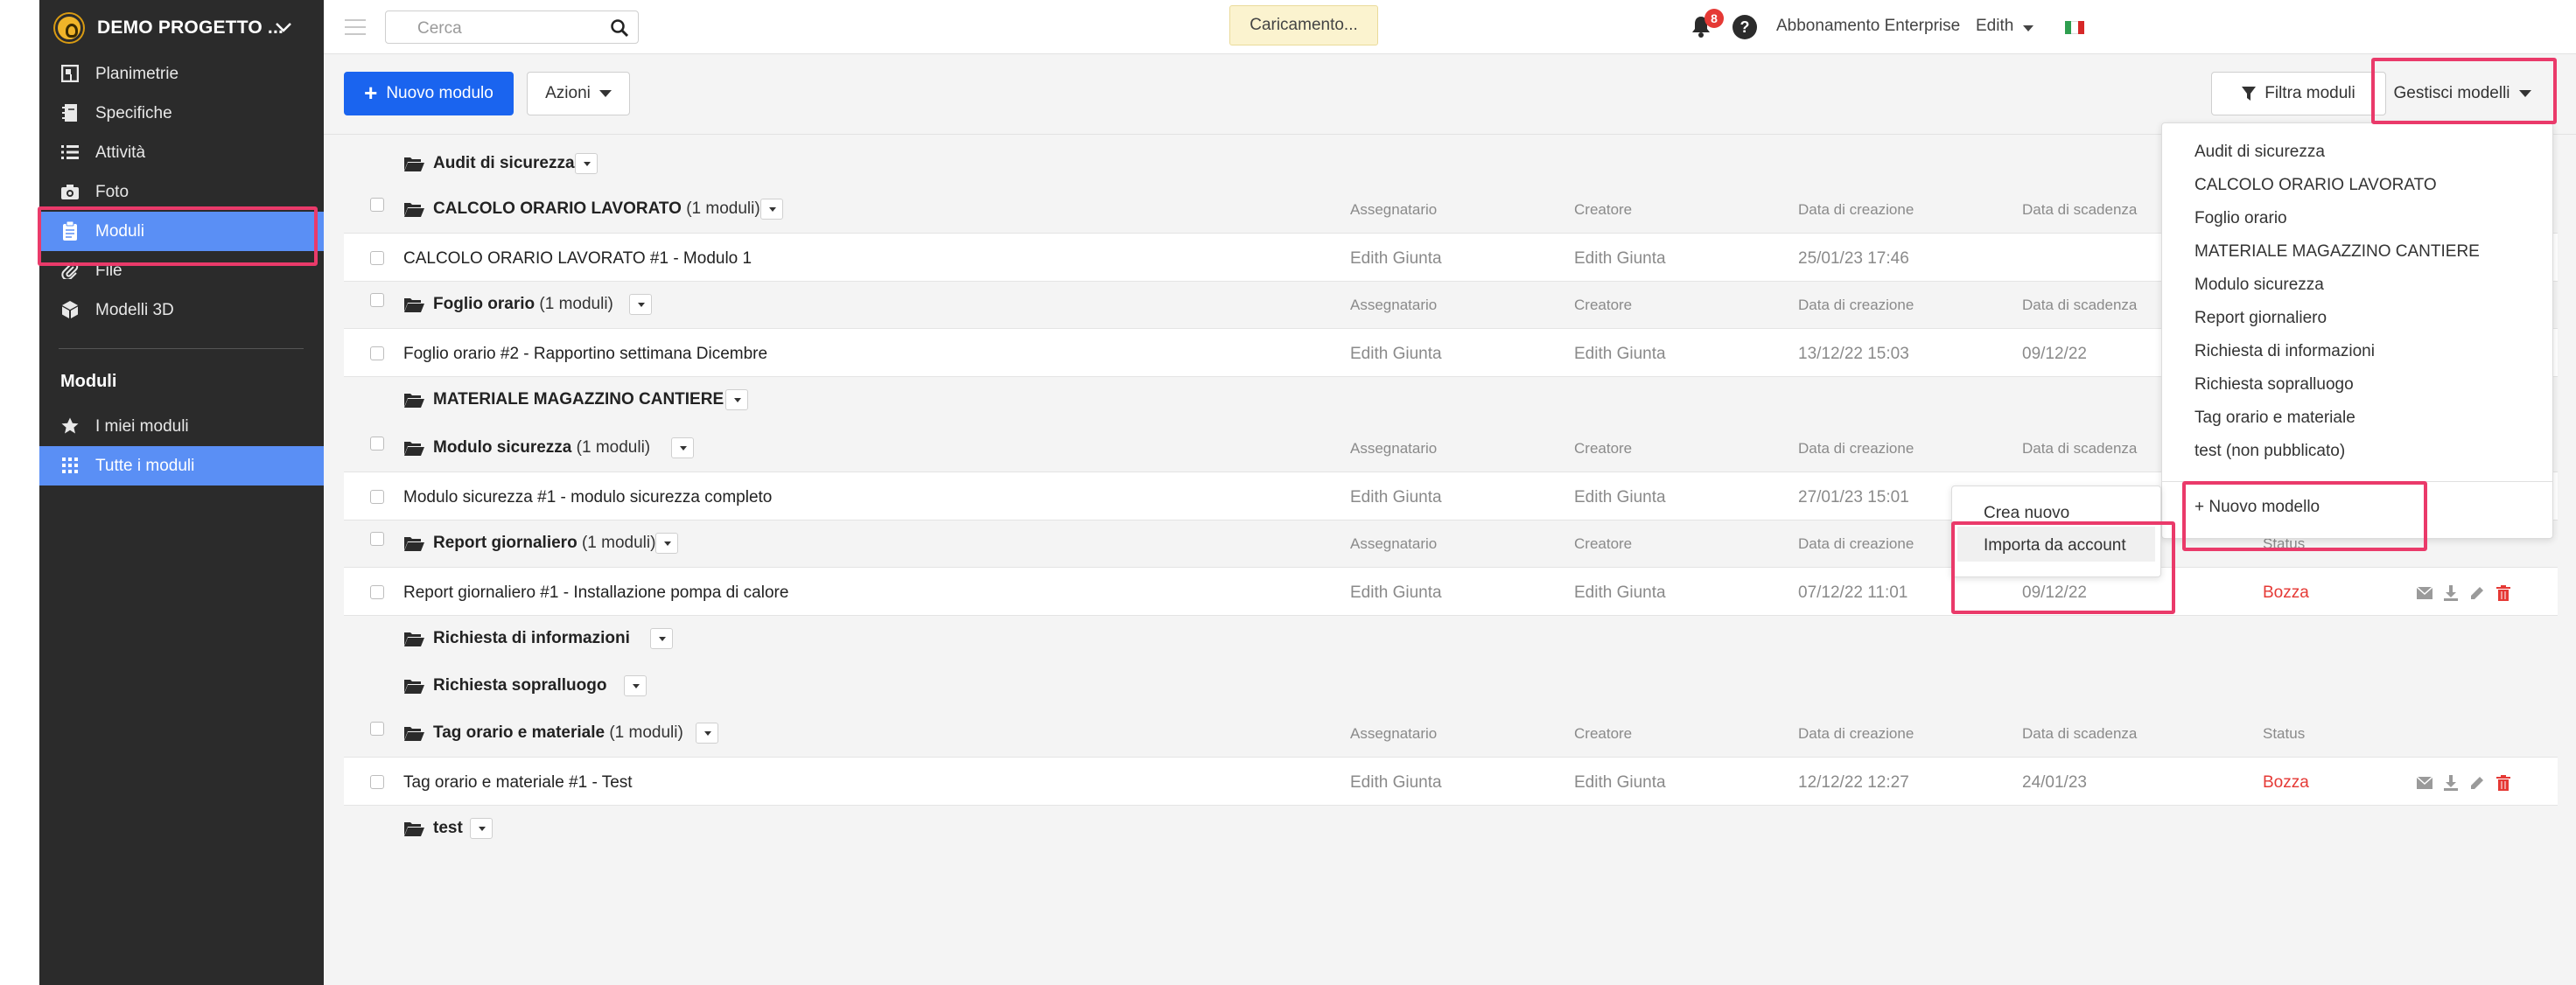 The height and width of the screenshot is (985, 2576). I want to click on notebook-icon, so click(70, 112).